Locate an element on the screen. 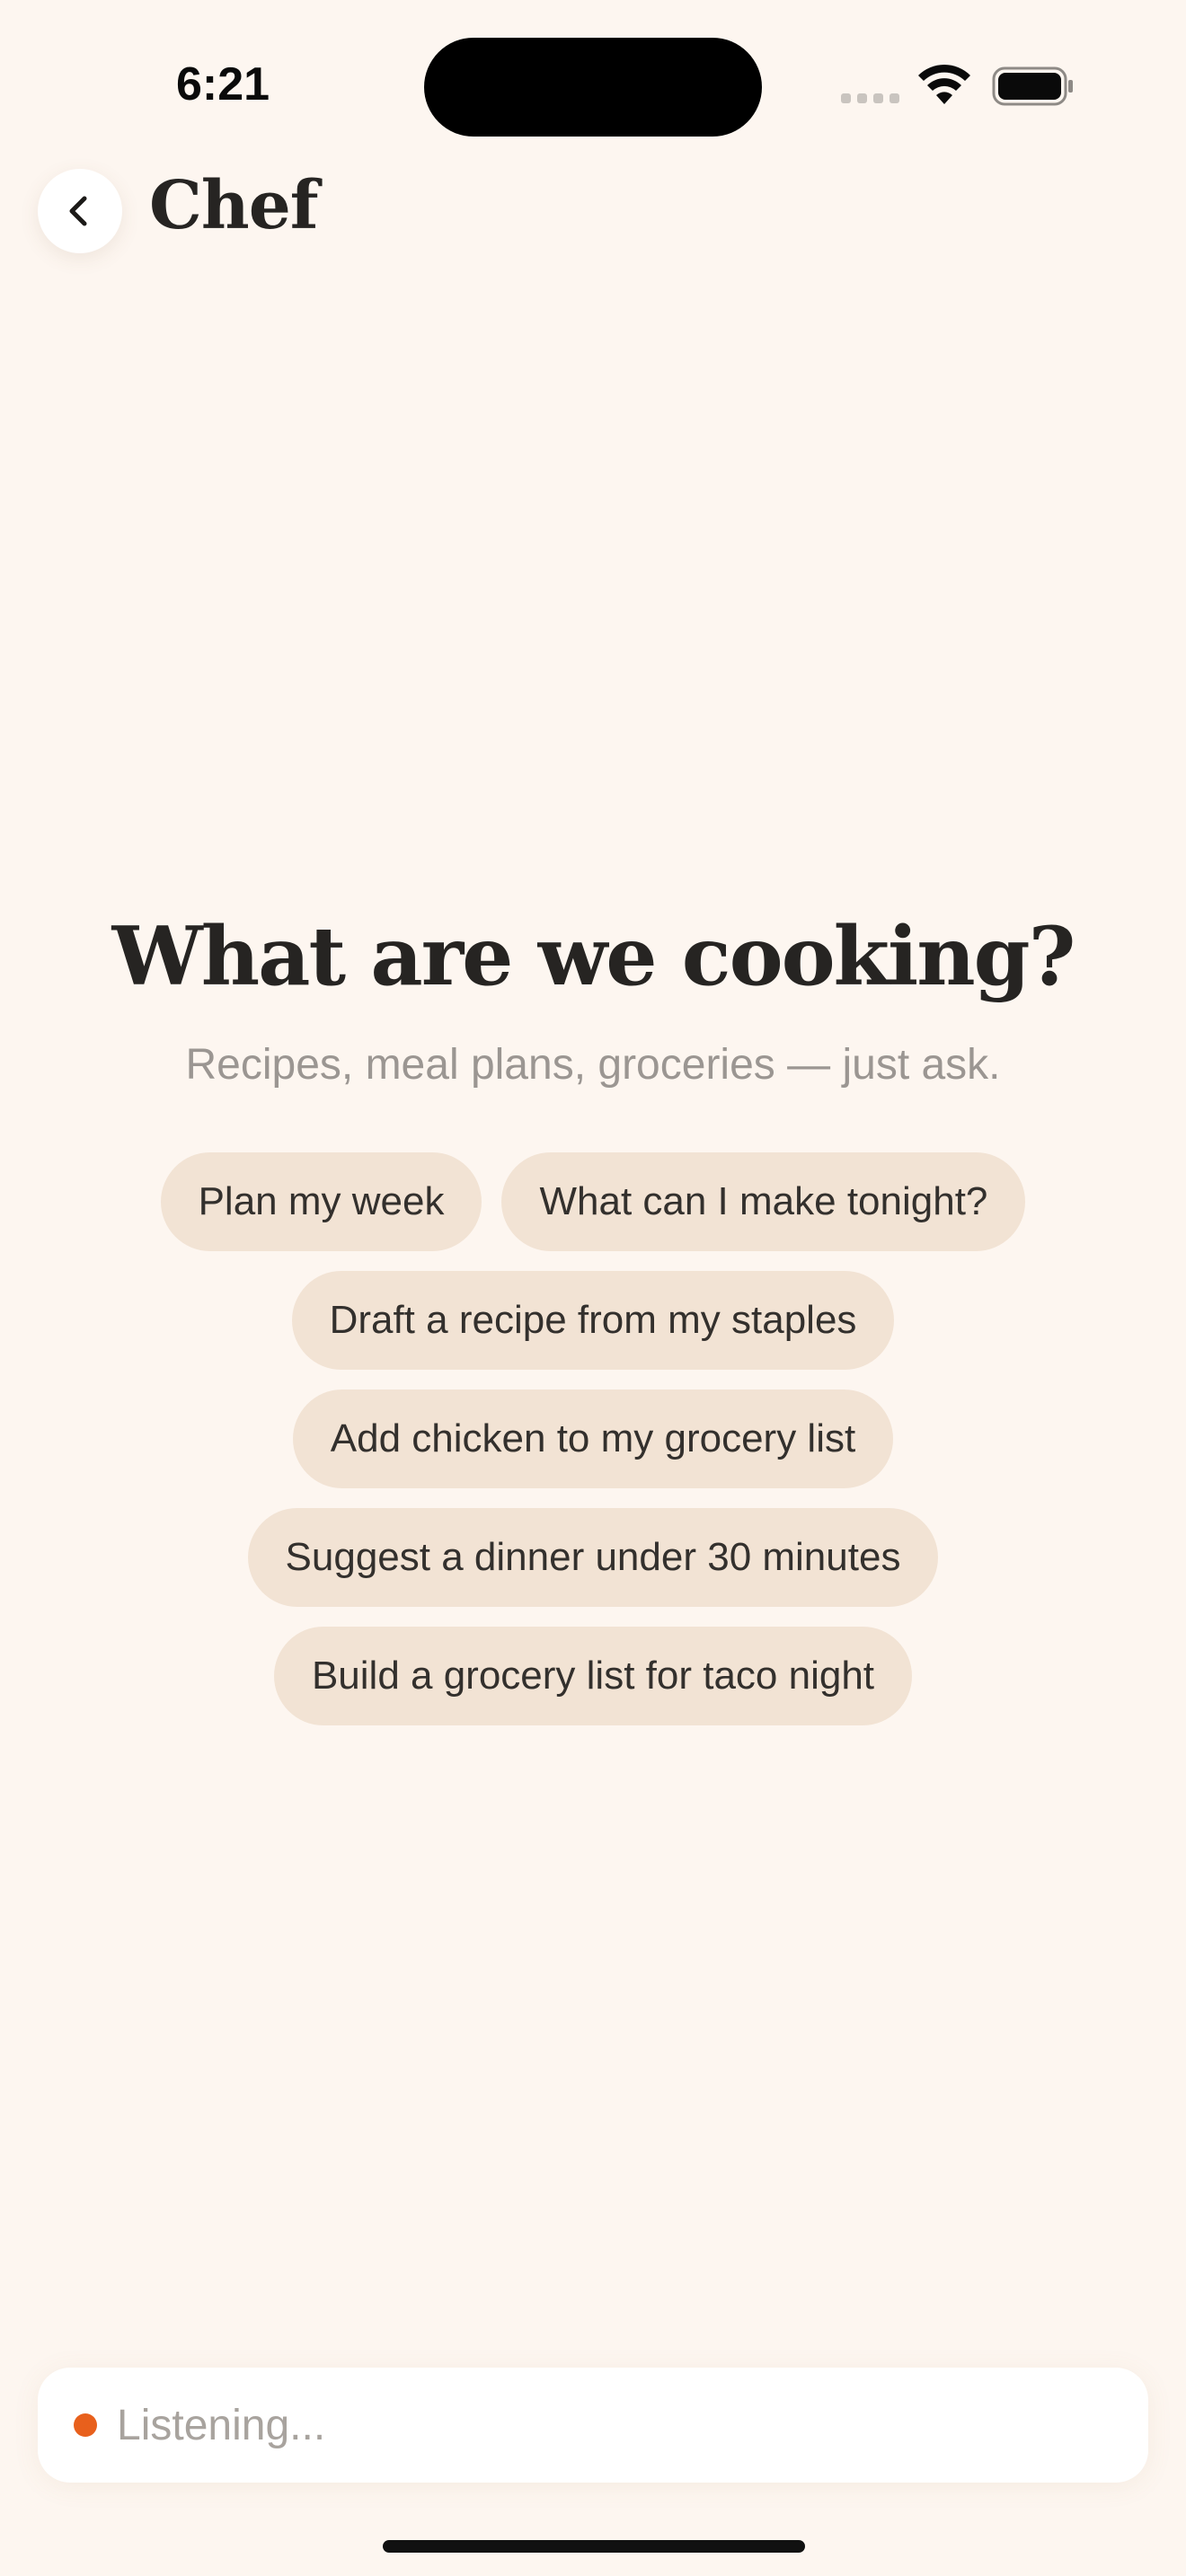 This screenshot has height=2576, width=1186. suggestion-chip-taco-night: Build a grocery list for taco night is located at coordinates (593, 1676).